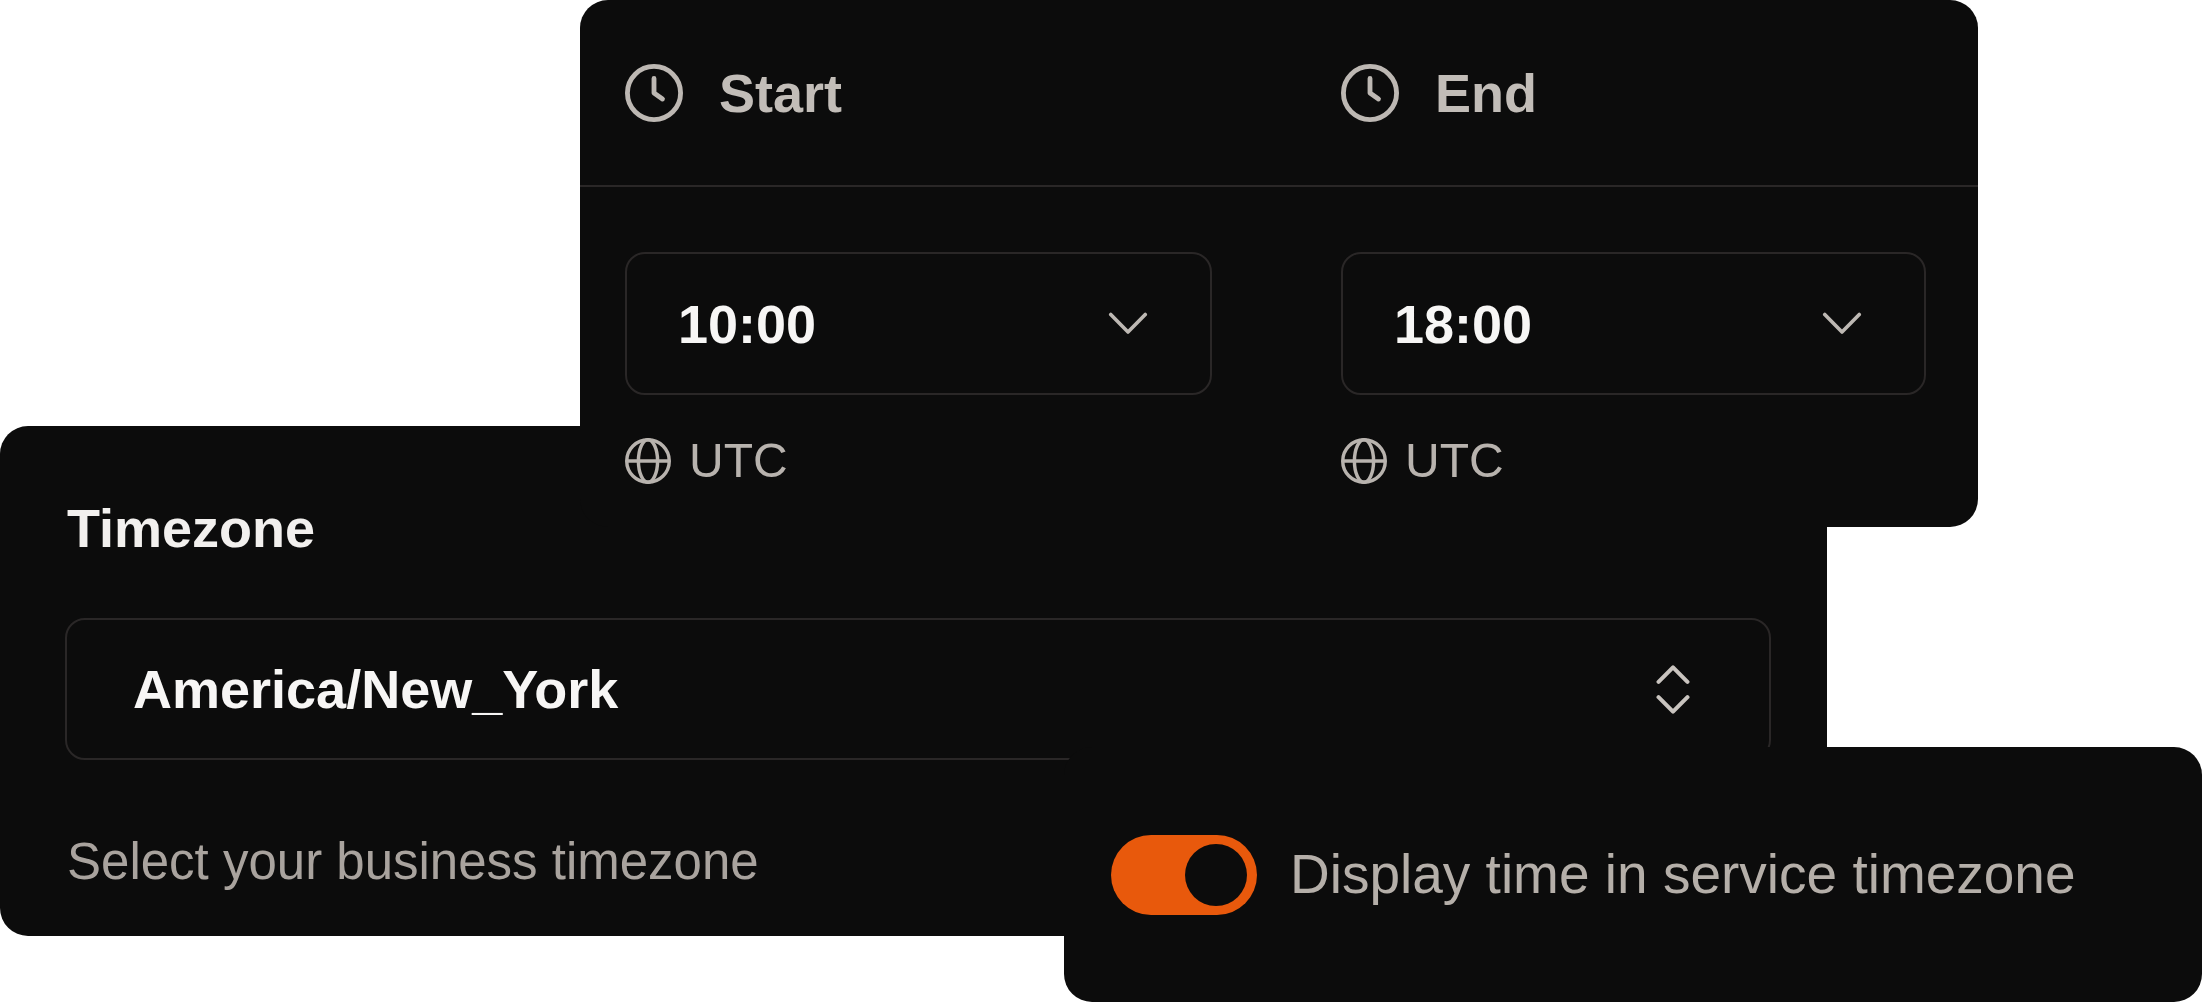  What do you see at coordinates (1673, 689) in the screenshot?
I see `chevron-up-down-icon` at bounding box center [1673, 689].